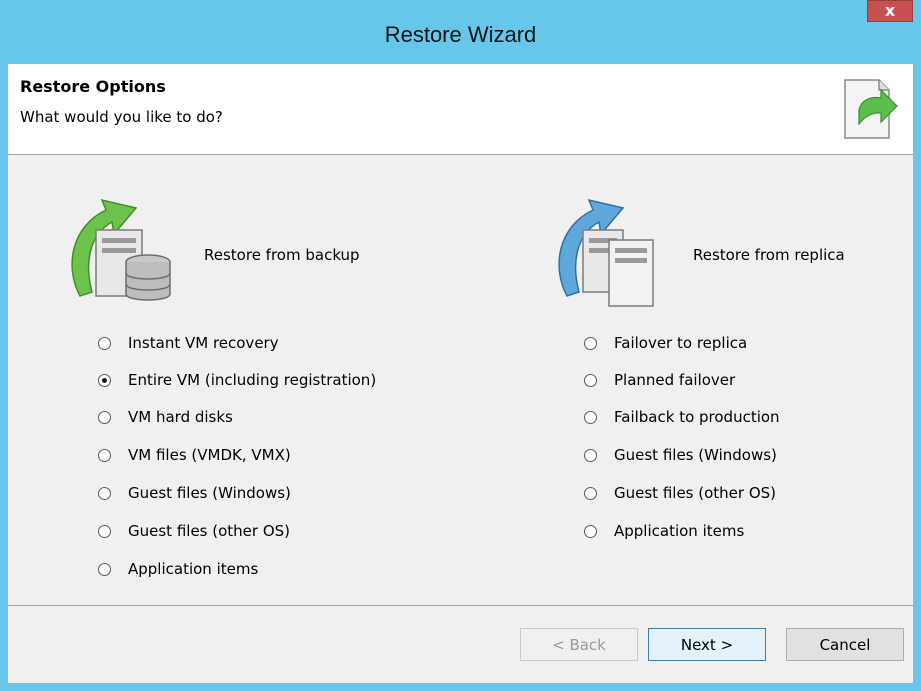  Describe the element at coordinates (871, 109) in the screenshot. I see `restore-wizard-icon` at that location.